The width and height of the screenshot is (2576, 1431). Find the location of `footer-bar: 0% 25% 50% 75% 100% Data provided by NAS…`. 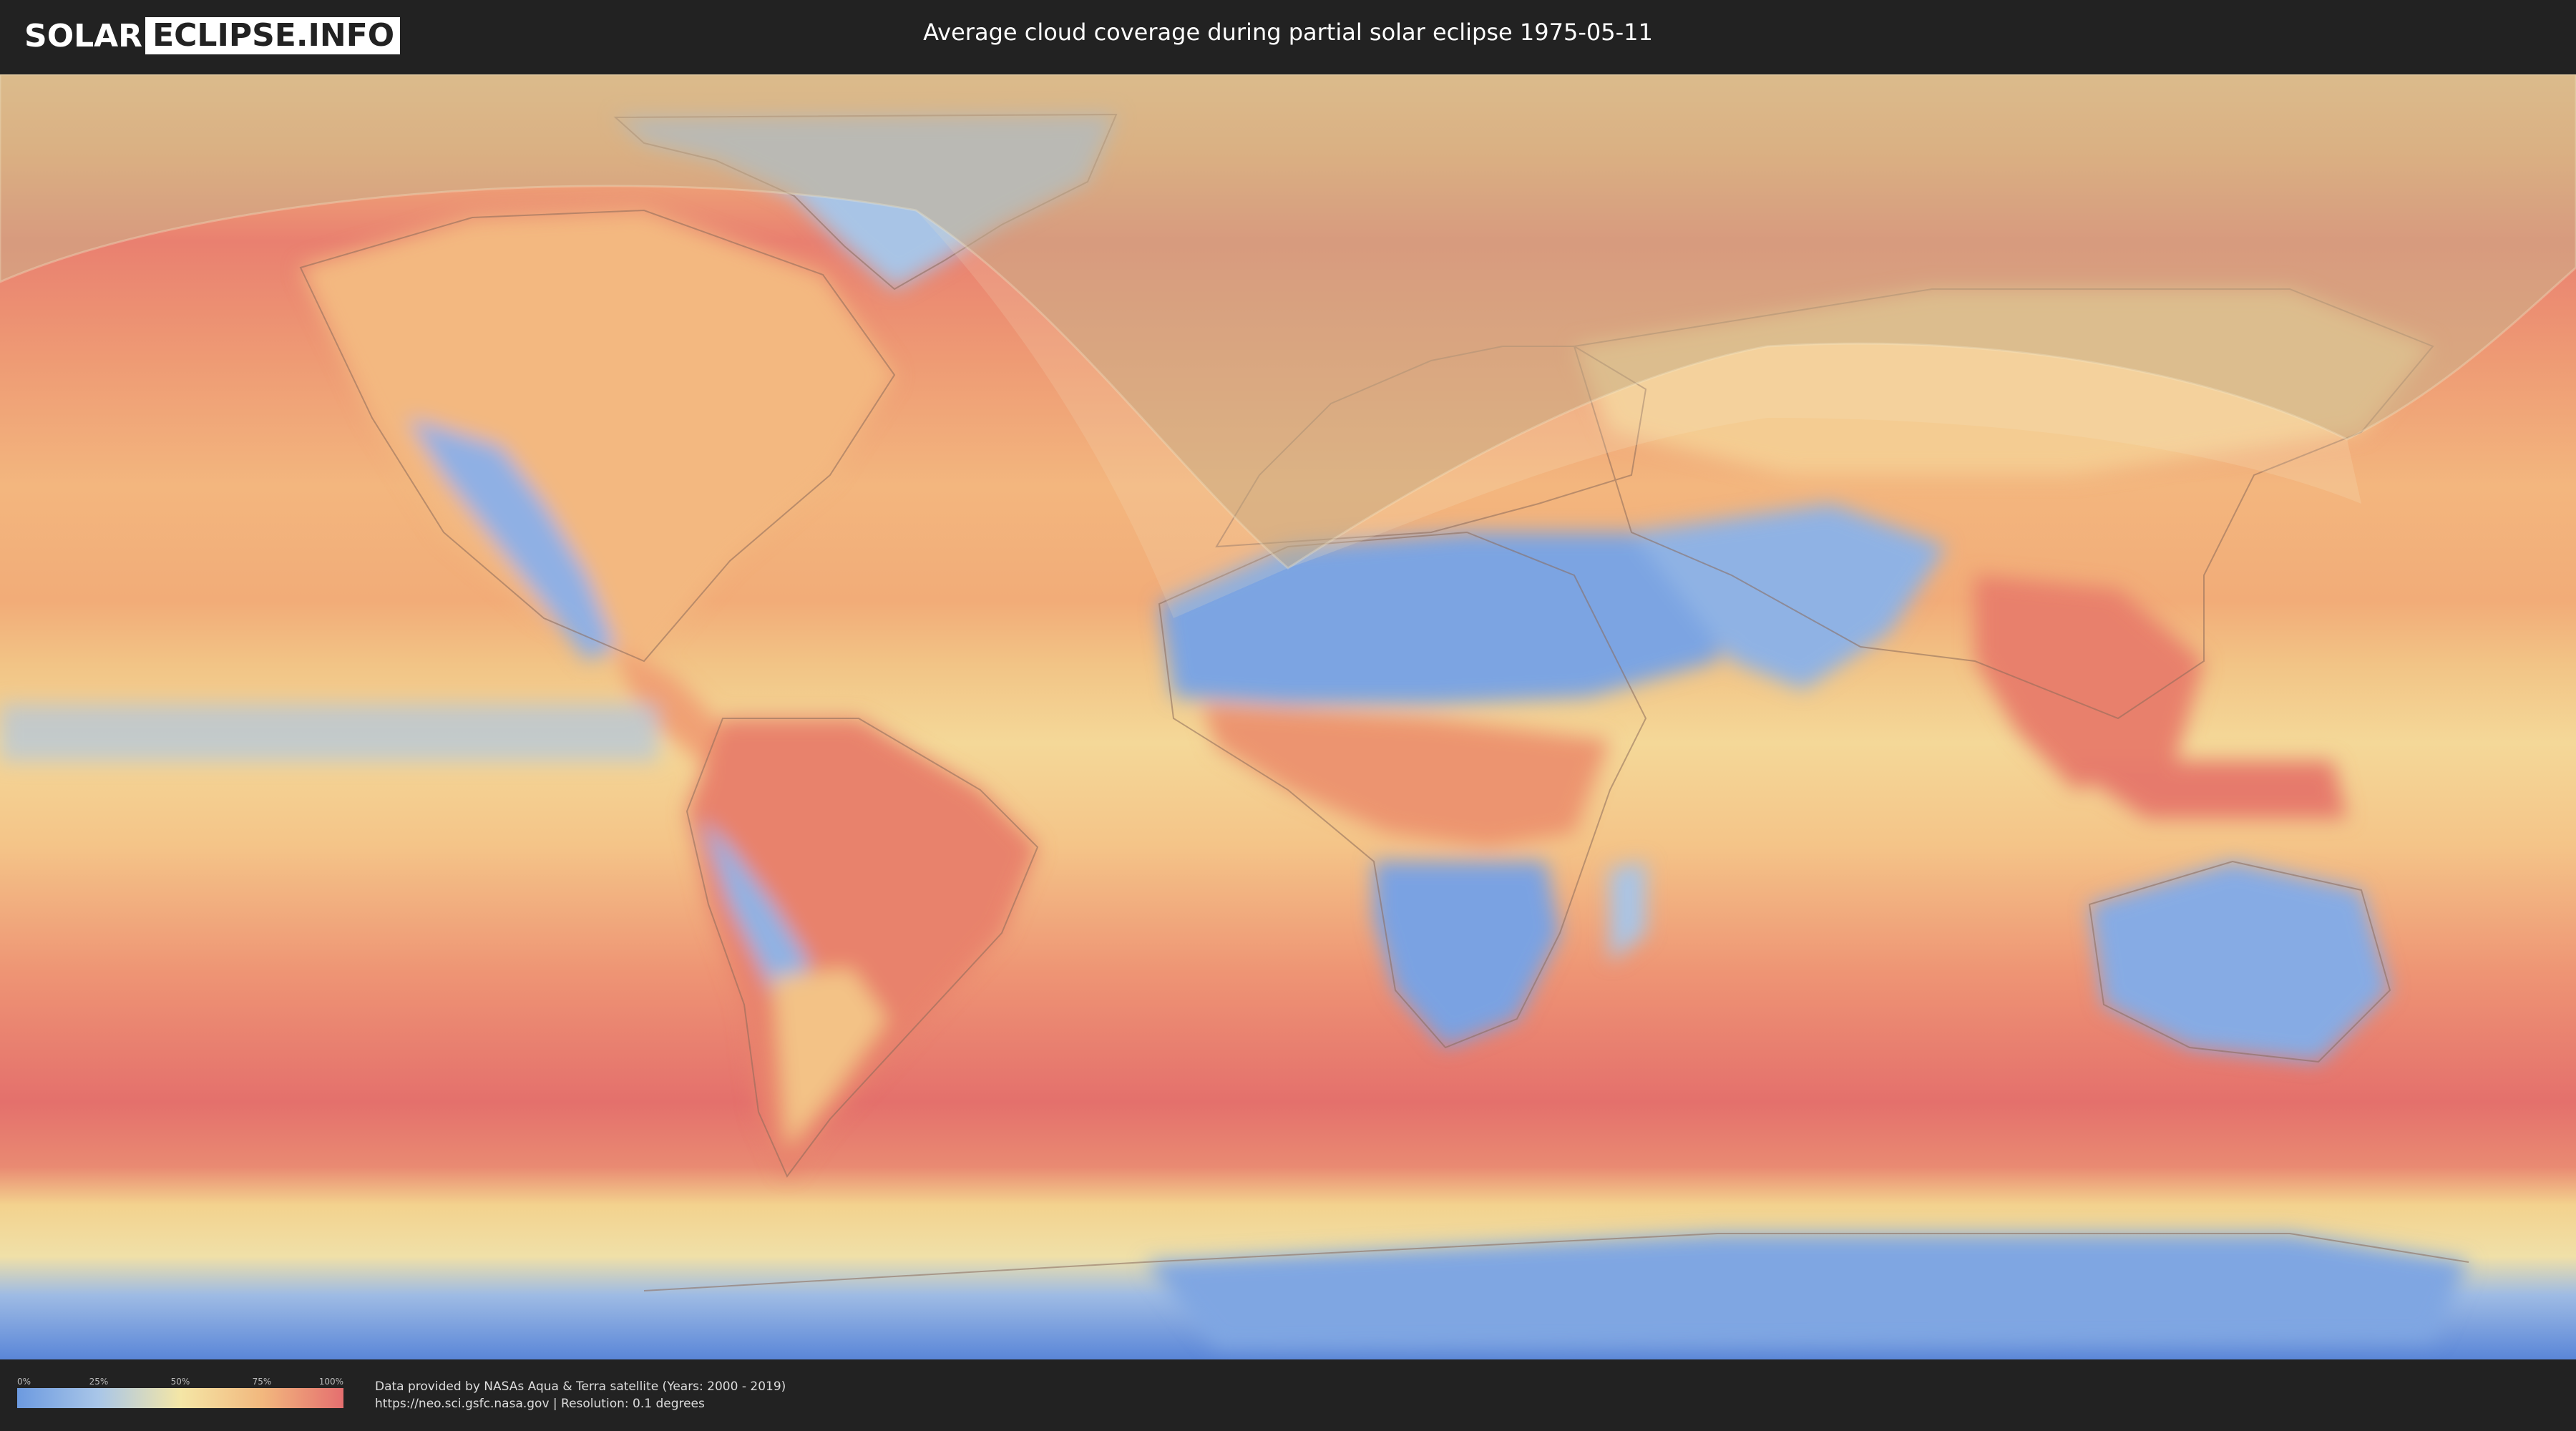

footer-bar: 0% 25% 50% 75% 100% Data provided by NAS… is located at coordinates (1288, 1395).